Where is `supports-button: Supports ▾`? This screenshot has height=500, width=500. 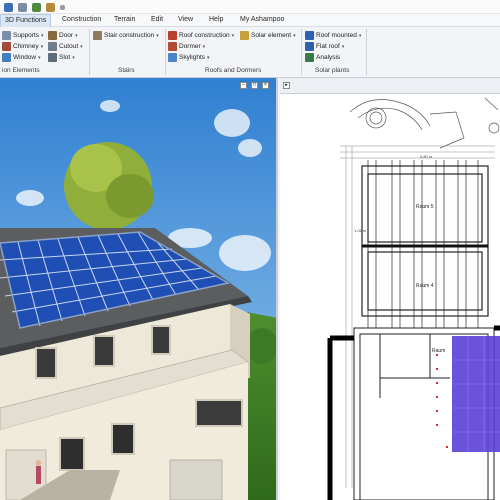
supports-button: Supports ▾ is located at coordinates (23, 35).